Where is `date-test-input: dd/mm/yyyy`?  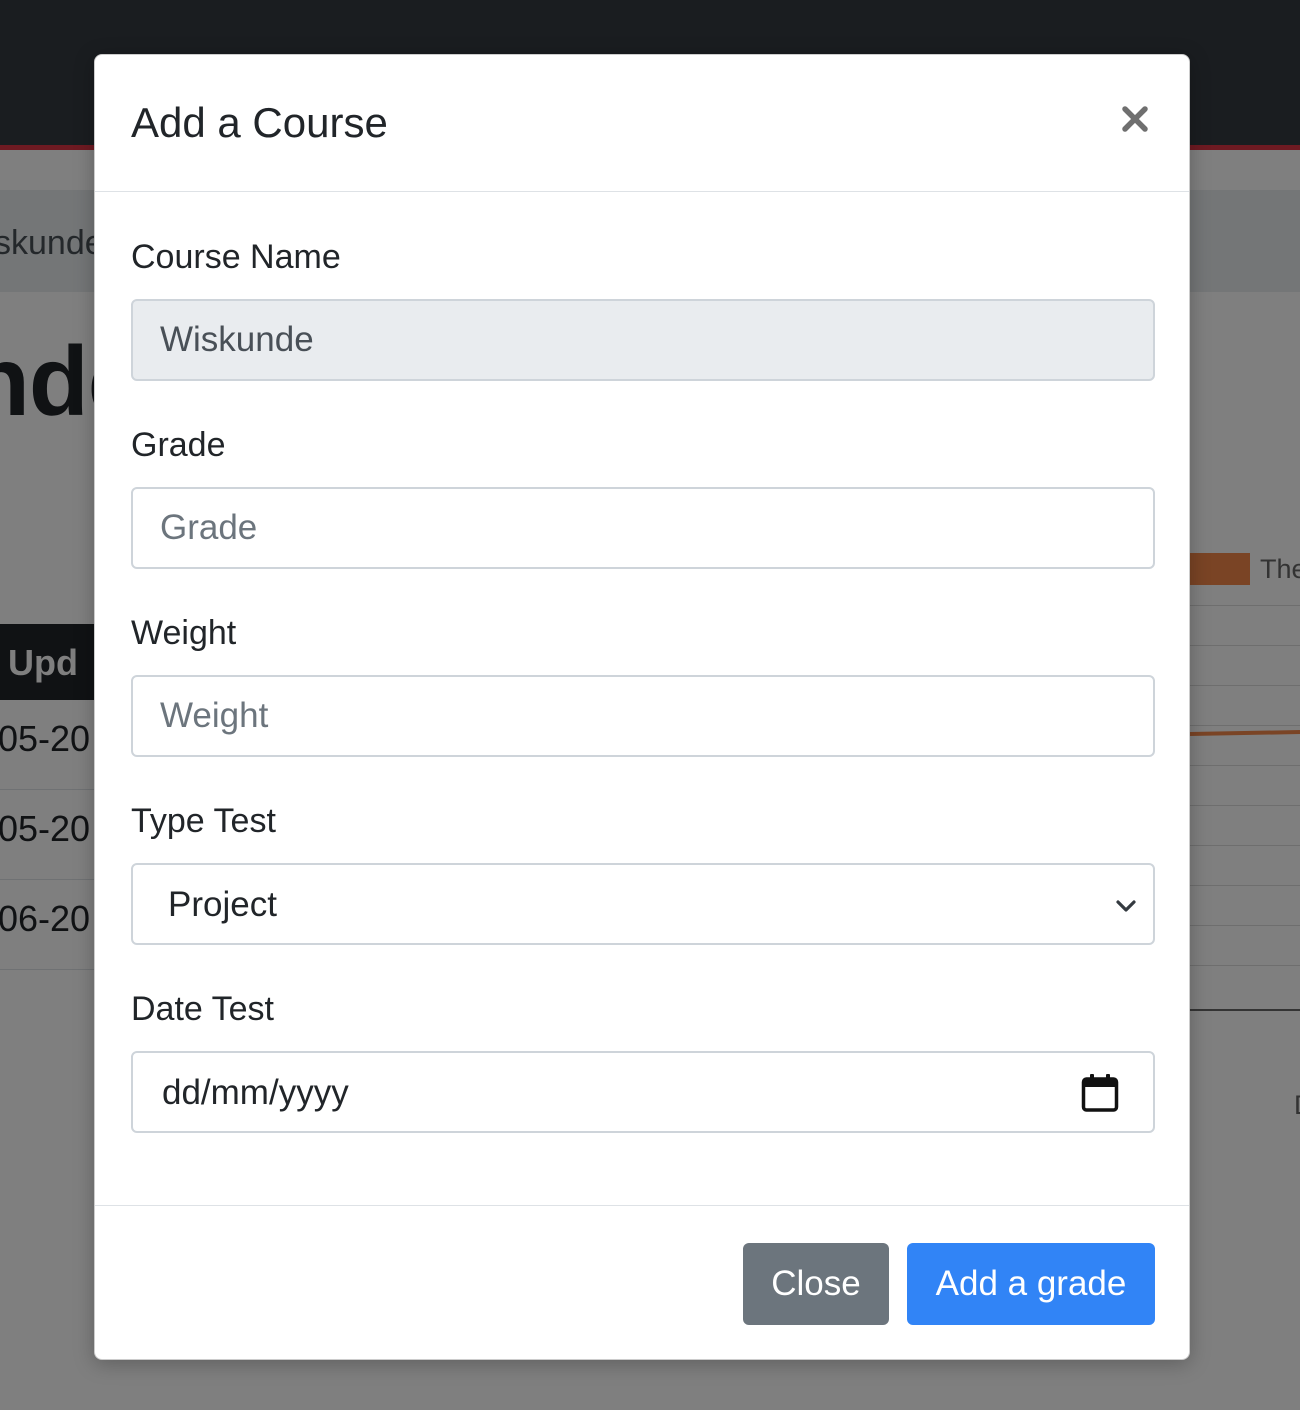 date-test-input: dd/mm/yyyy is located at coordinates (643, 1092).